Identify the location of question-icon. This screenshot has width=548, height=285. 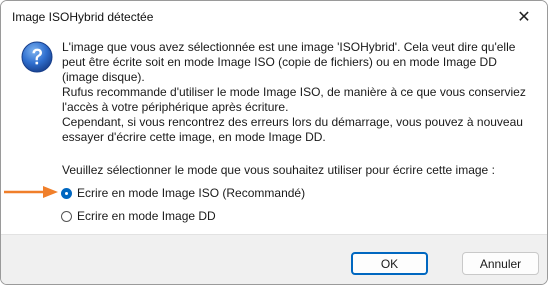
(37, 57).